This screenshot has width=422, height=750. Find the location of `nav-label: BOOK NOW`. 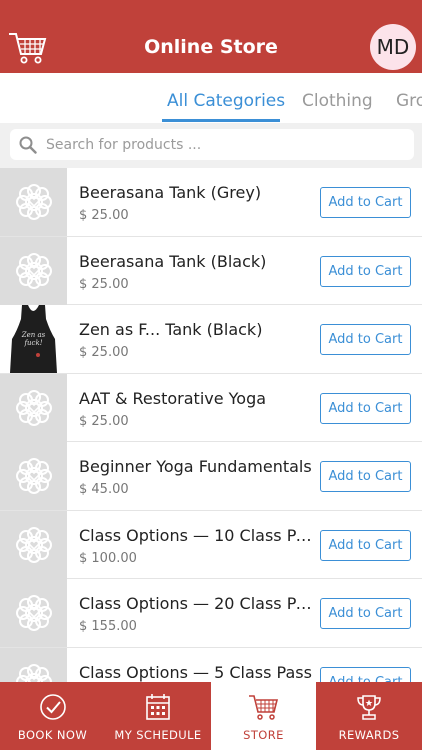

nav-label: BOOK NOW is located at coordinates (52, 735).